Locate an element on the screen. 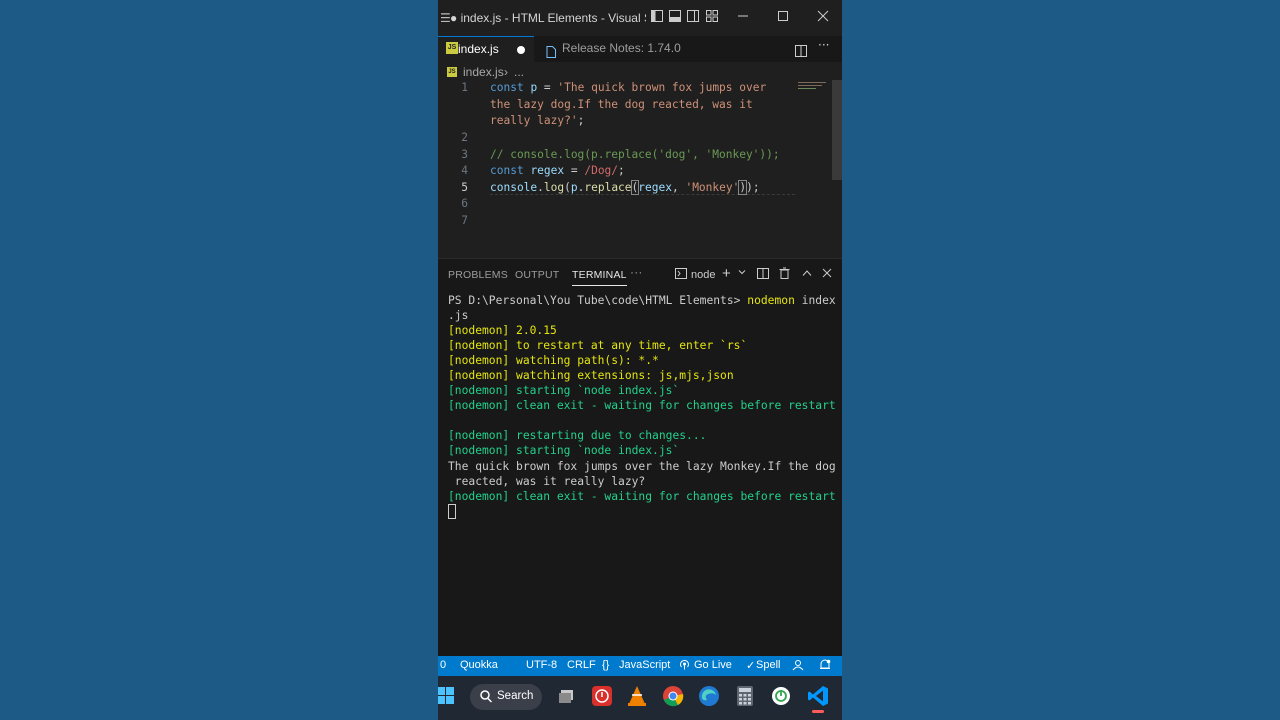 This screenshot has width=1280, height=720. code-token: /Dog/ is located at coordinates (601, 170).